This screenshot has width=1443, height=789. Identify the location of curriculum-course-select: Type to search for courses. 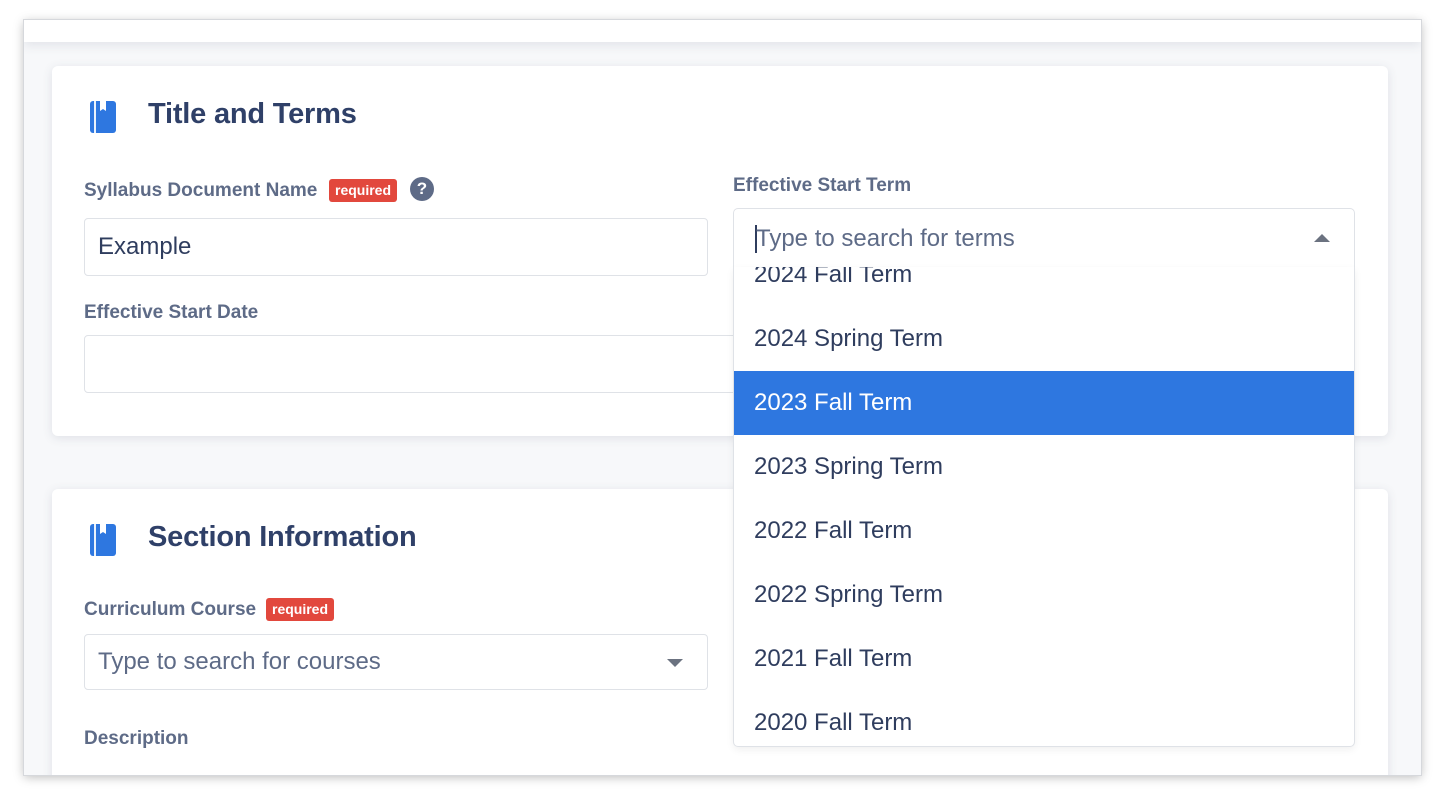
(396, 662).